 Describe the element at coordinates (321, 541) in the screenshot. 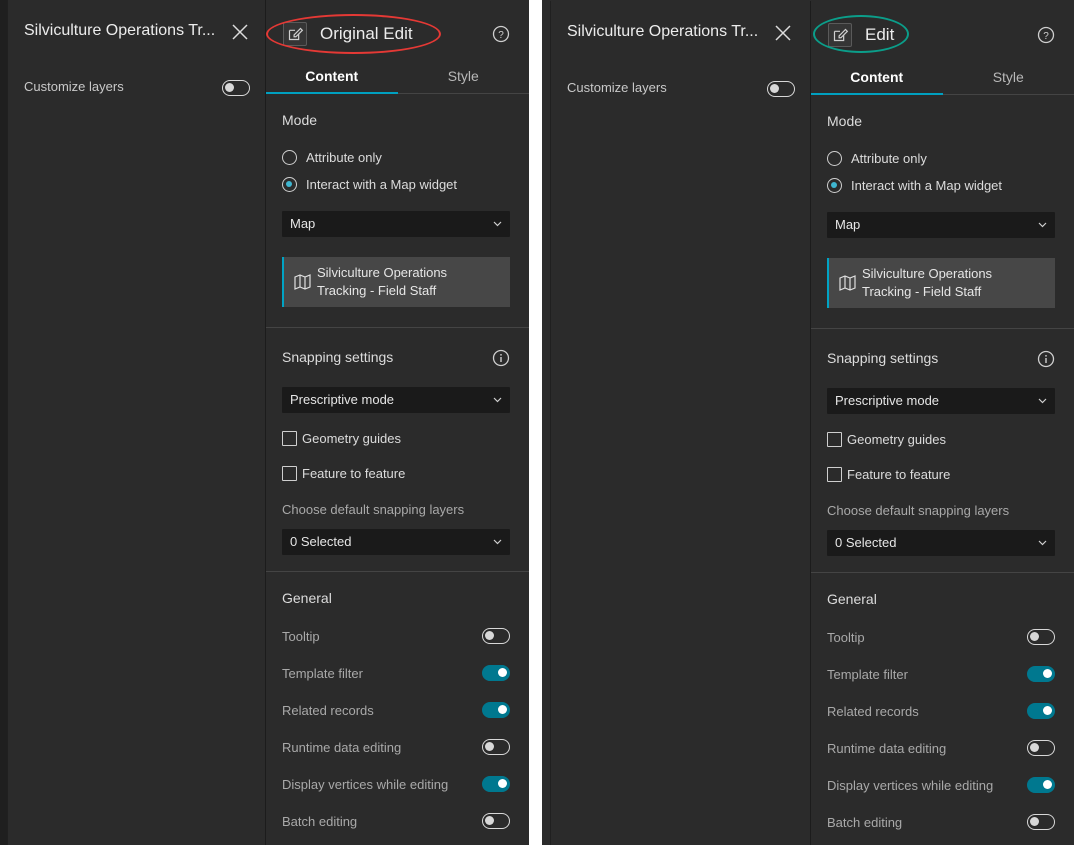

I see `snapping-layers-value: 0 Selected` at that location.